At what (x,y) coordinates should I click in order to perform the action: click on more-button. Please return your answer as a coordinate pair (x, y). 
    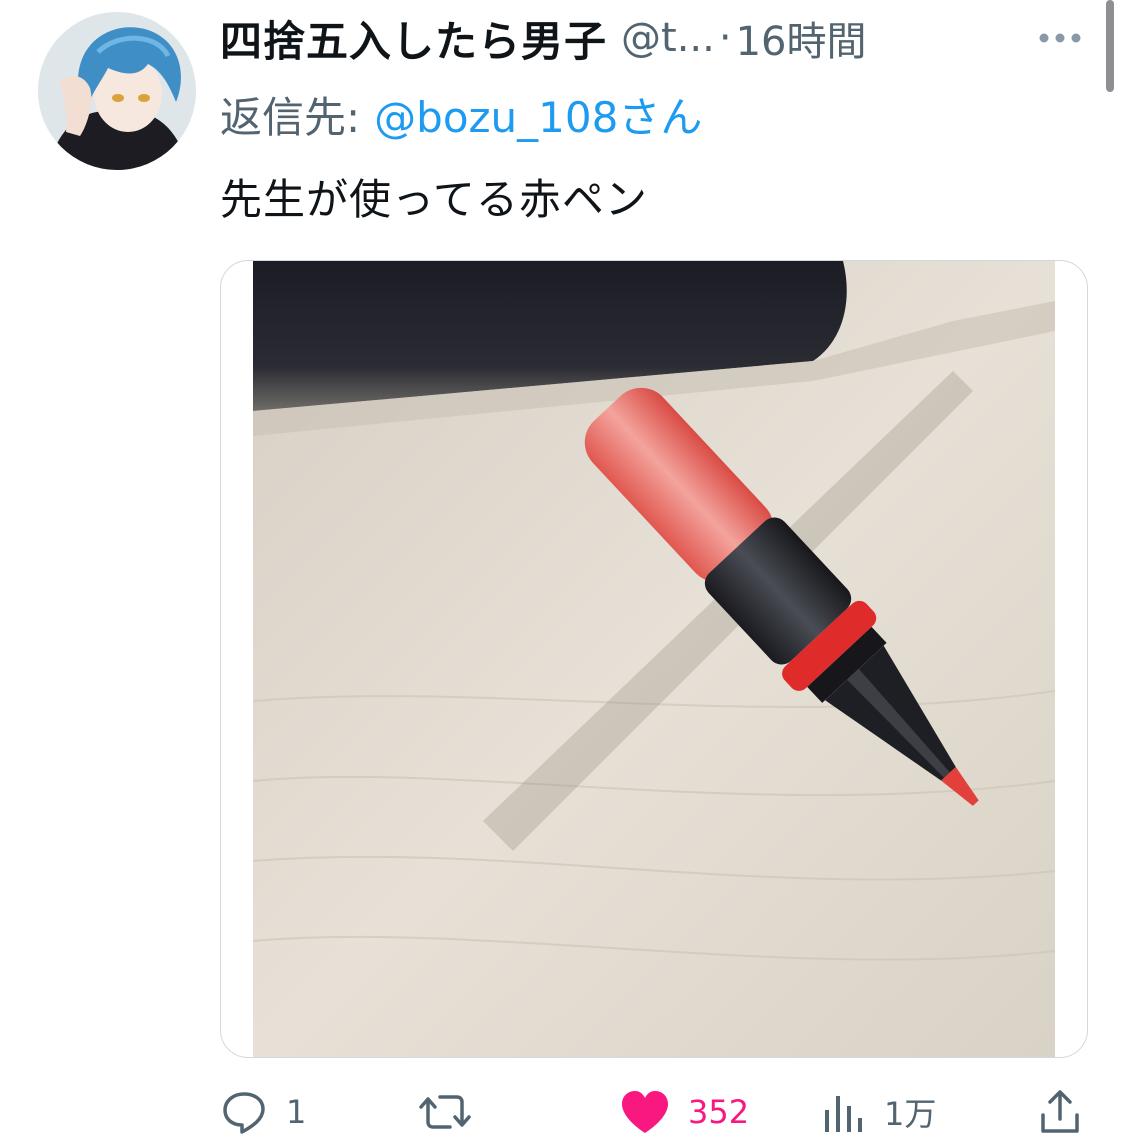
    Looking at the image, I should click on (1060, 38).